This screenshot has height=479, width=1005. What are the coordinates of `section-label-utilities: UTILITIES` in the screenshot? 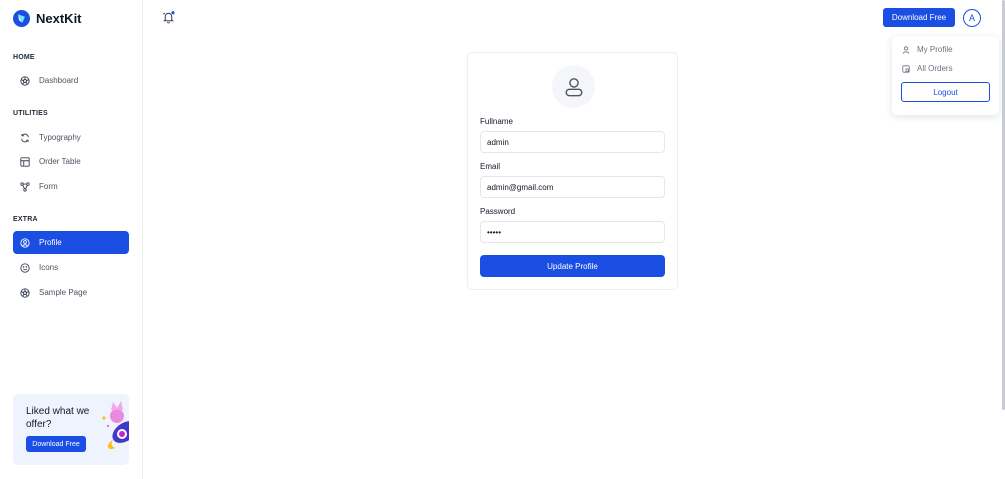 It's located at (30, 113).